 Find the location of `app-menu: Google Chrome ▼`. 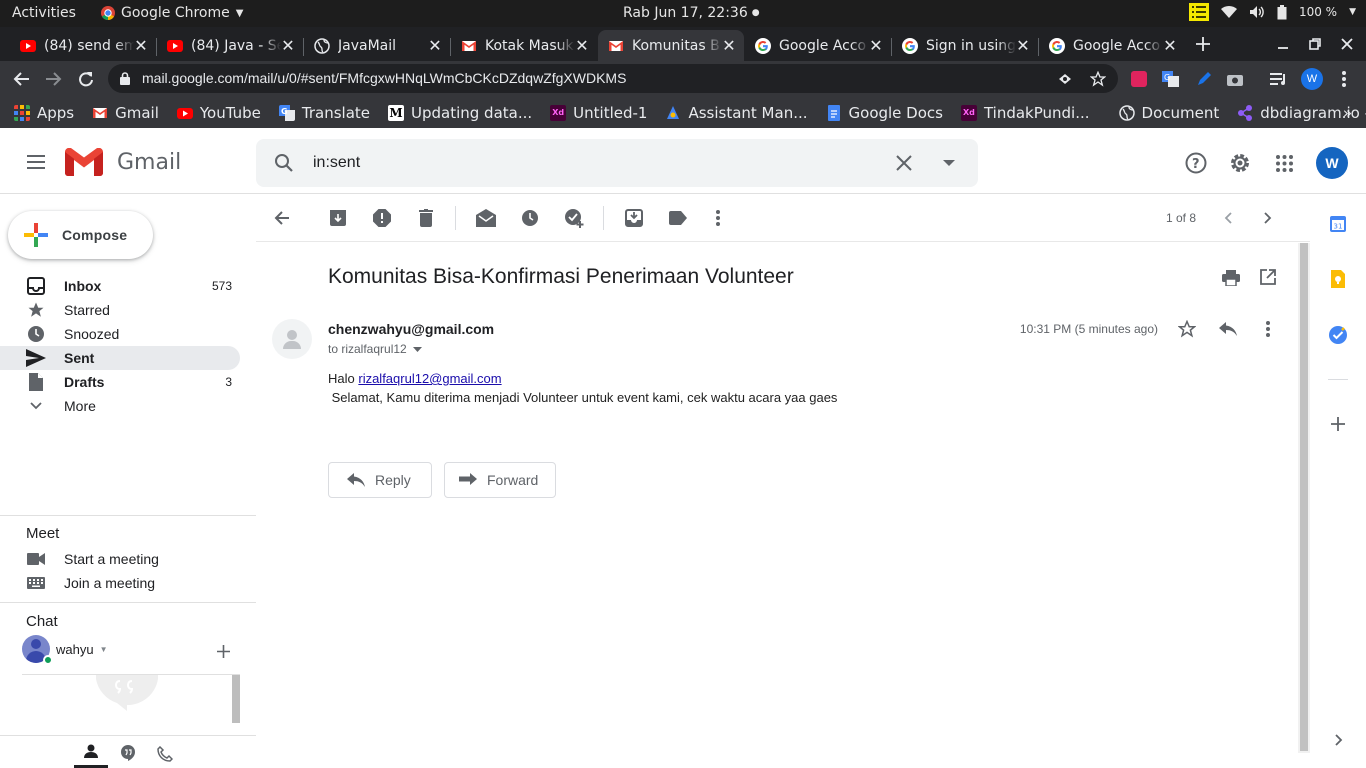

app-menu: Google Chrome ▼ is located at coordinates (172, 13).